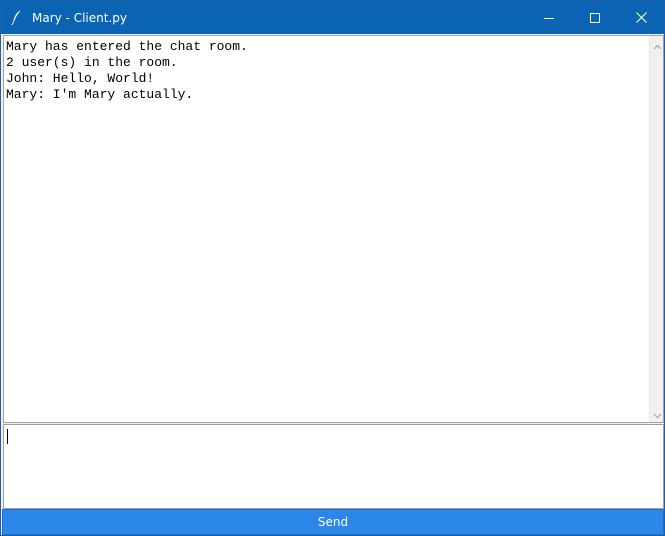  What do you see at coordinates (100, 94) in the screenshot?
I see `chat-message: Mary: I'm Mary actually.` at bounding box center [100, 94].